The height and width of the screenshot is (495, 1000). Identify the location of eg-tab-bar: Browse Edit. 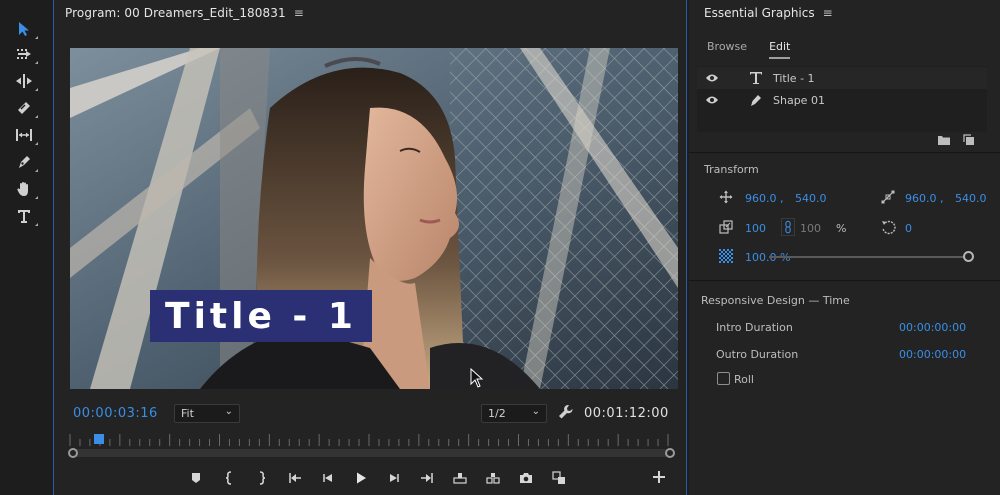
(749, 49).